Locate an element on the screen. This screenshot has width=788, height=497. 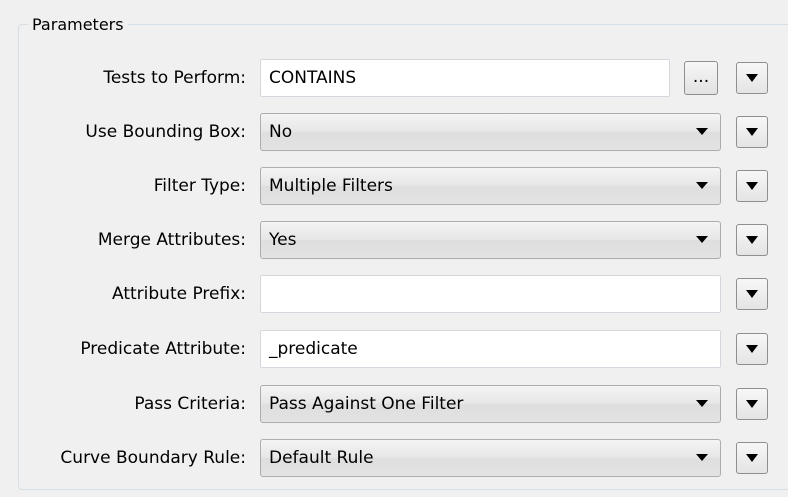
attribute-prefix-label: Attribute Prefix: is located at coordinates (179, 294).